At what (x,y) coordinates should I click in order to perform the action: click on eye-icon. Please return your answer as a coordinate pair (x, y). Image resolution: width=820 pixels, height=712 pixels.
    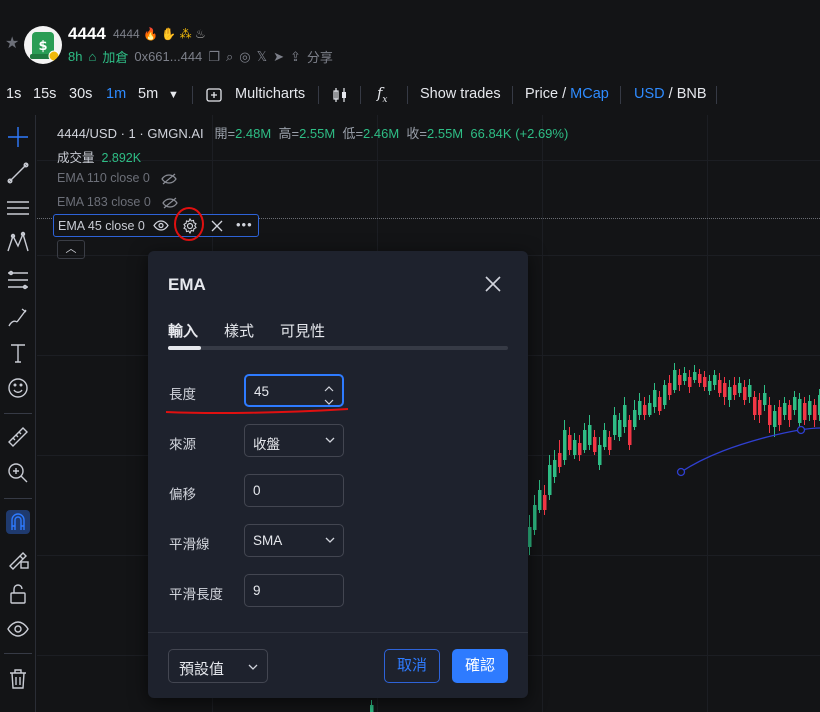
    Looking at the image, I should click on (161, 228).